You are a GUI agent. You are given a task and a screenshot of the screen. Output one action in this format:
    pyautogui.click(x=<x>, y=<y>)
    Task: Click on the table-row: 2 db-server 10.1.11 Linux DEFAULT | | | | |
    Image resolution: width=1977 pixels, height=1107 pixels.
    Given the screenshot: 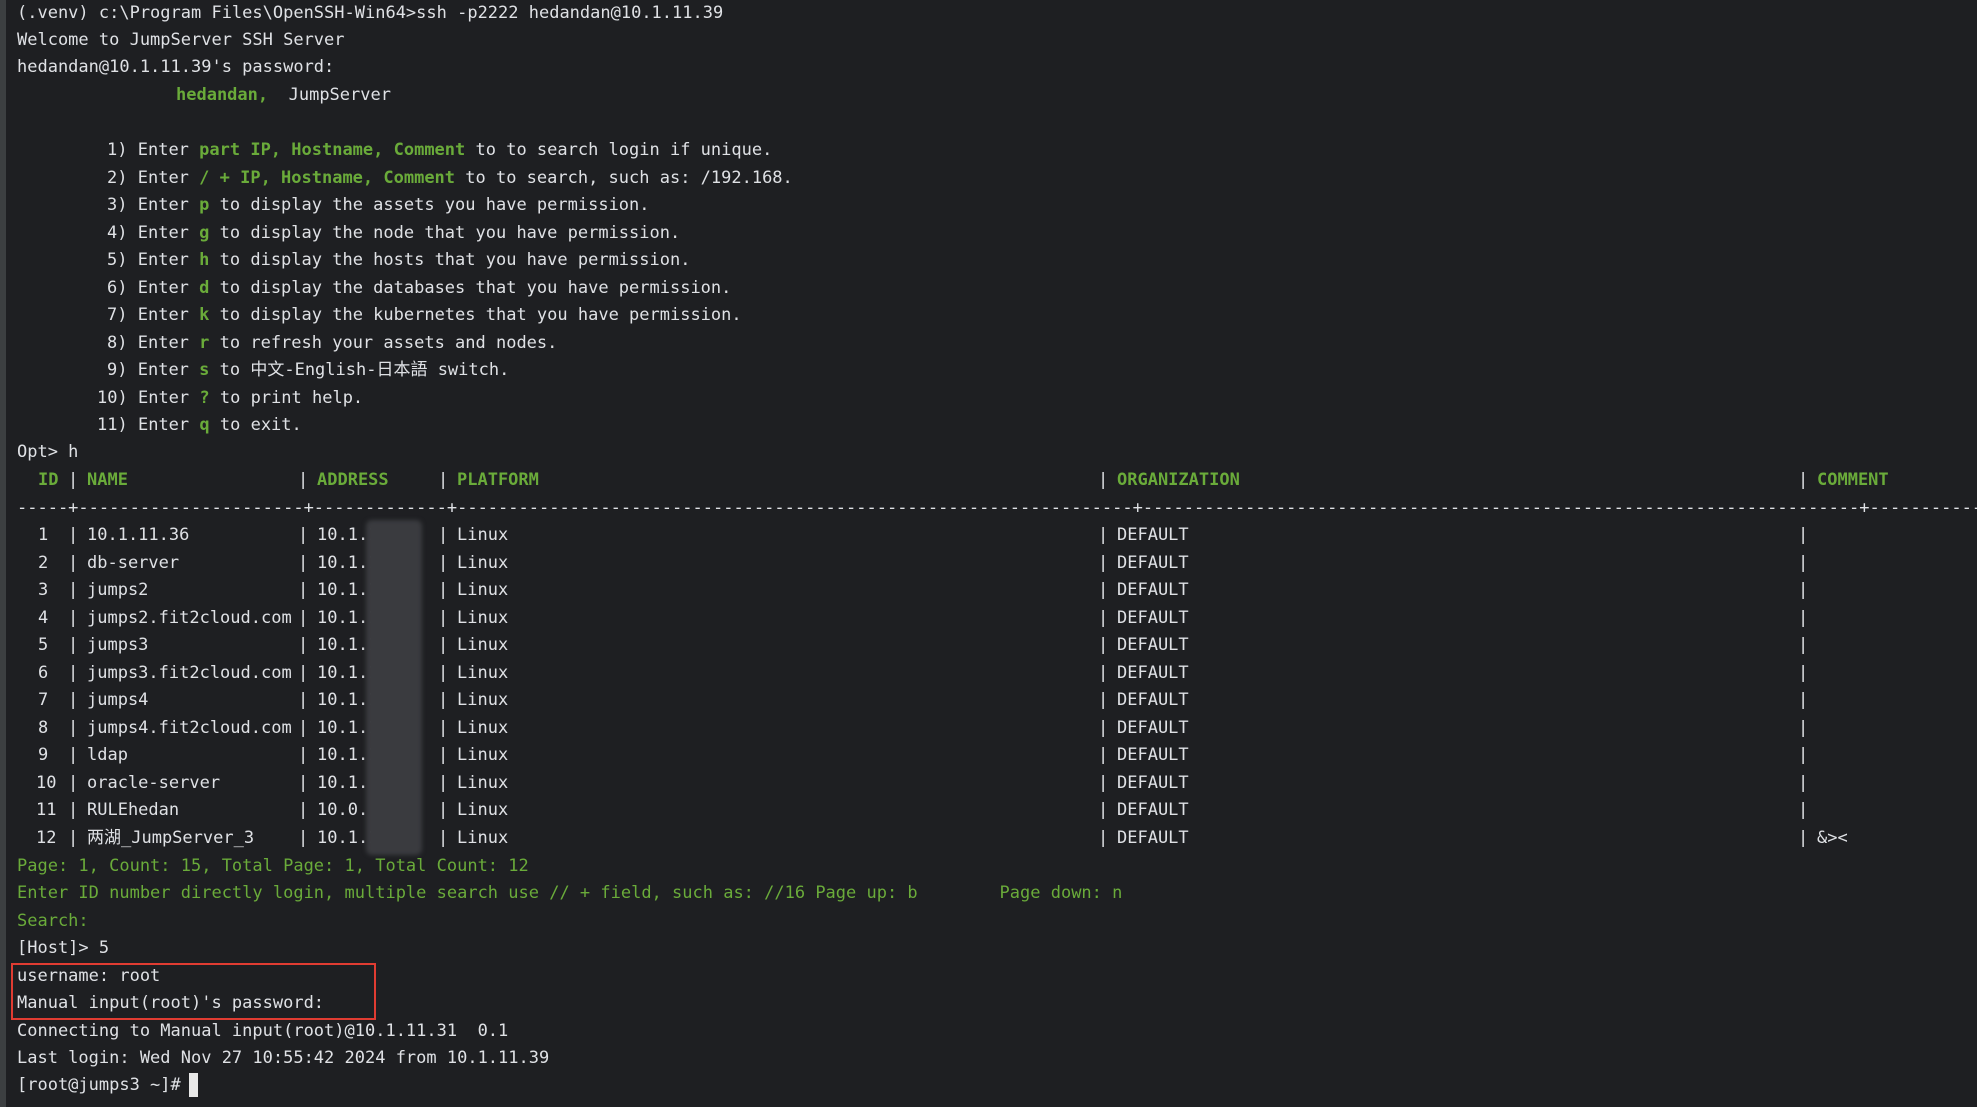 What is the action you would take?
    pyautogui.click(x=991, y=563)
    